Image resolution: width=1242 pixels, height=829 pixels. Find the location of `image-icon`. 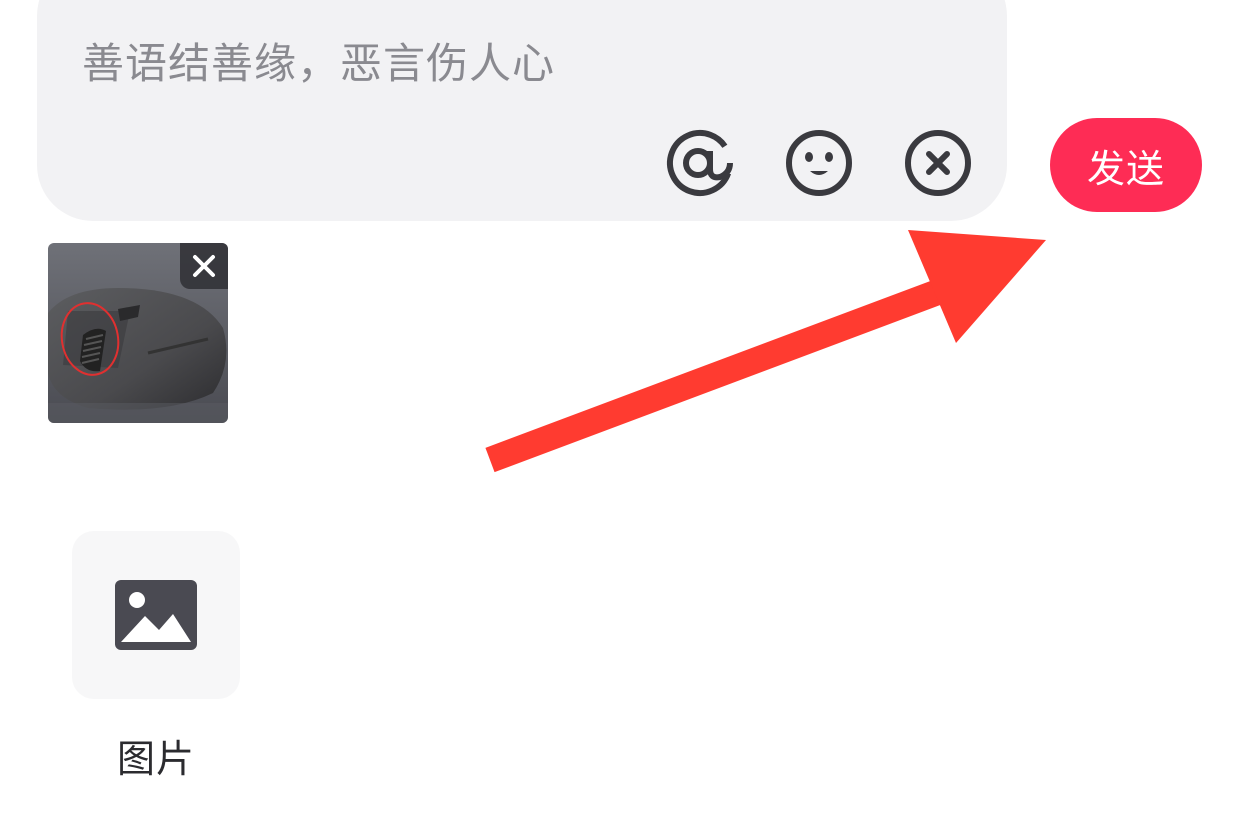

image-icon is located at coordinates (156, 615).